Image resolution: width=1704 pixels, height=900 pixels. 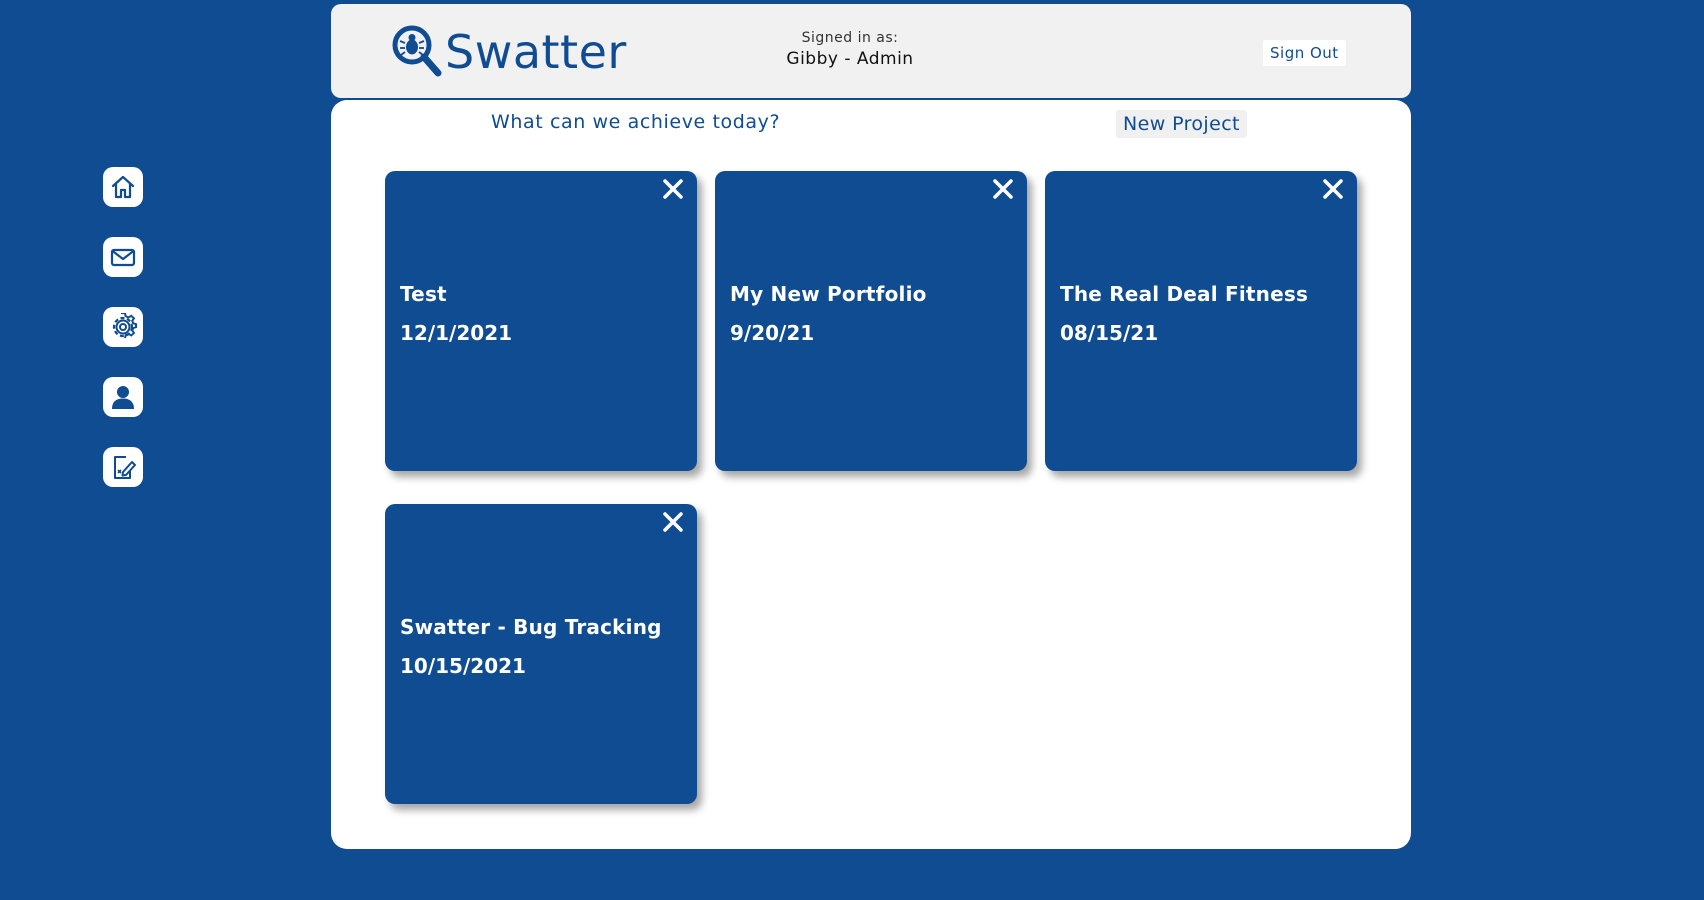 I want to click on signed-in-user: Gibby - Admin, so click(x=850, y=59).